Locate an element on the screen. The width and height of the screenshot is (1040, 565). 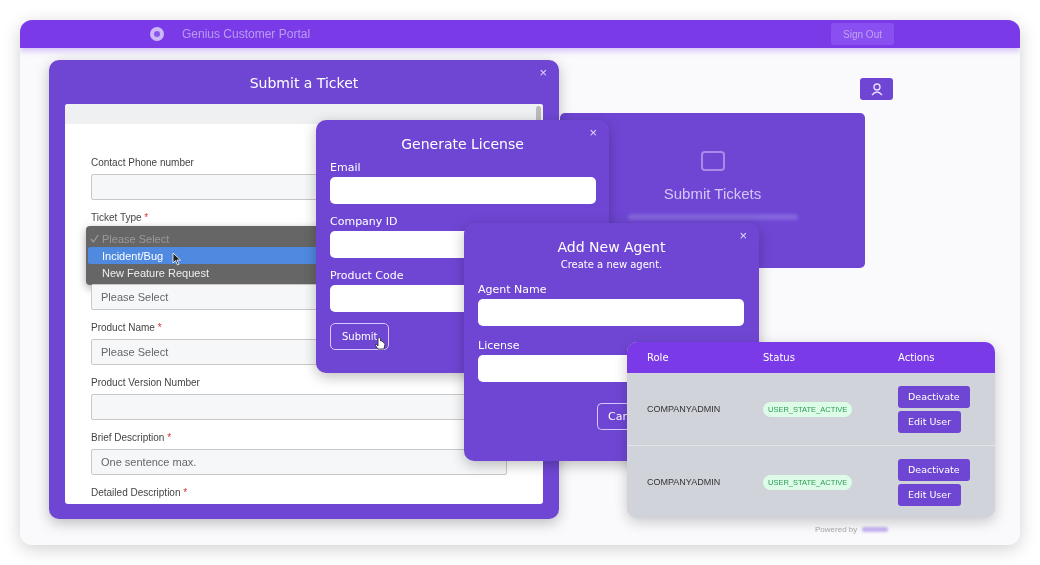
field-label: Contact Phone number is located at coordinates (142, 163).